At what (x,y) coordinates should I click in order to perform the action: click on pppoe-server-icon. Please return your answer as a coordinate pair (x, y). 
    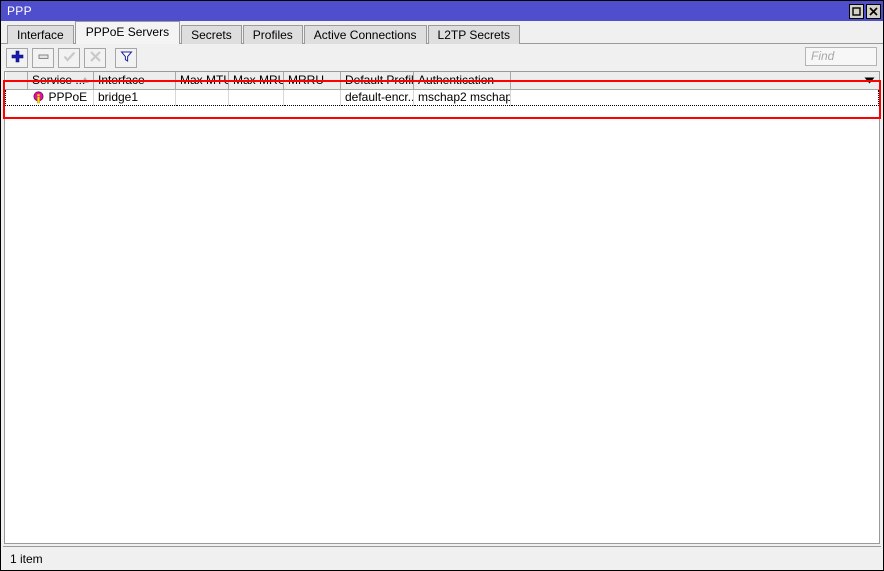
    Looking at the image, I should click on (38, 97).